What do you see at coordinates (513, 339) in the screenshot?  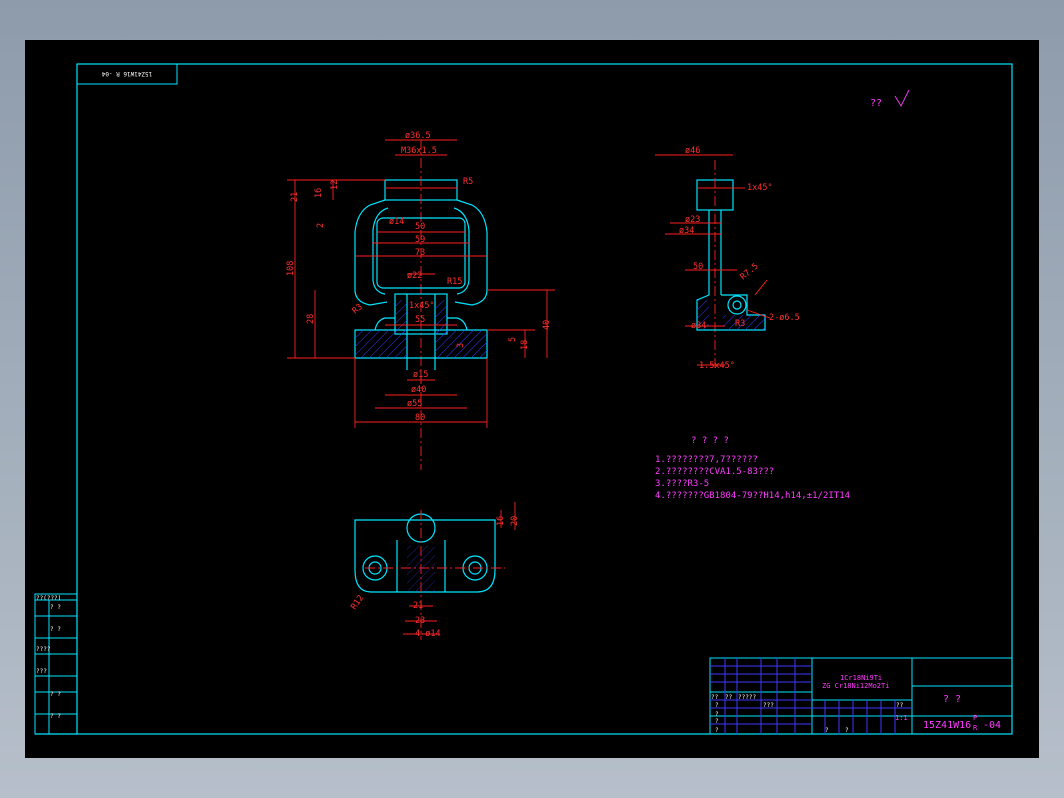 I see `dim-5: 5` at bounding box center [513, 339].